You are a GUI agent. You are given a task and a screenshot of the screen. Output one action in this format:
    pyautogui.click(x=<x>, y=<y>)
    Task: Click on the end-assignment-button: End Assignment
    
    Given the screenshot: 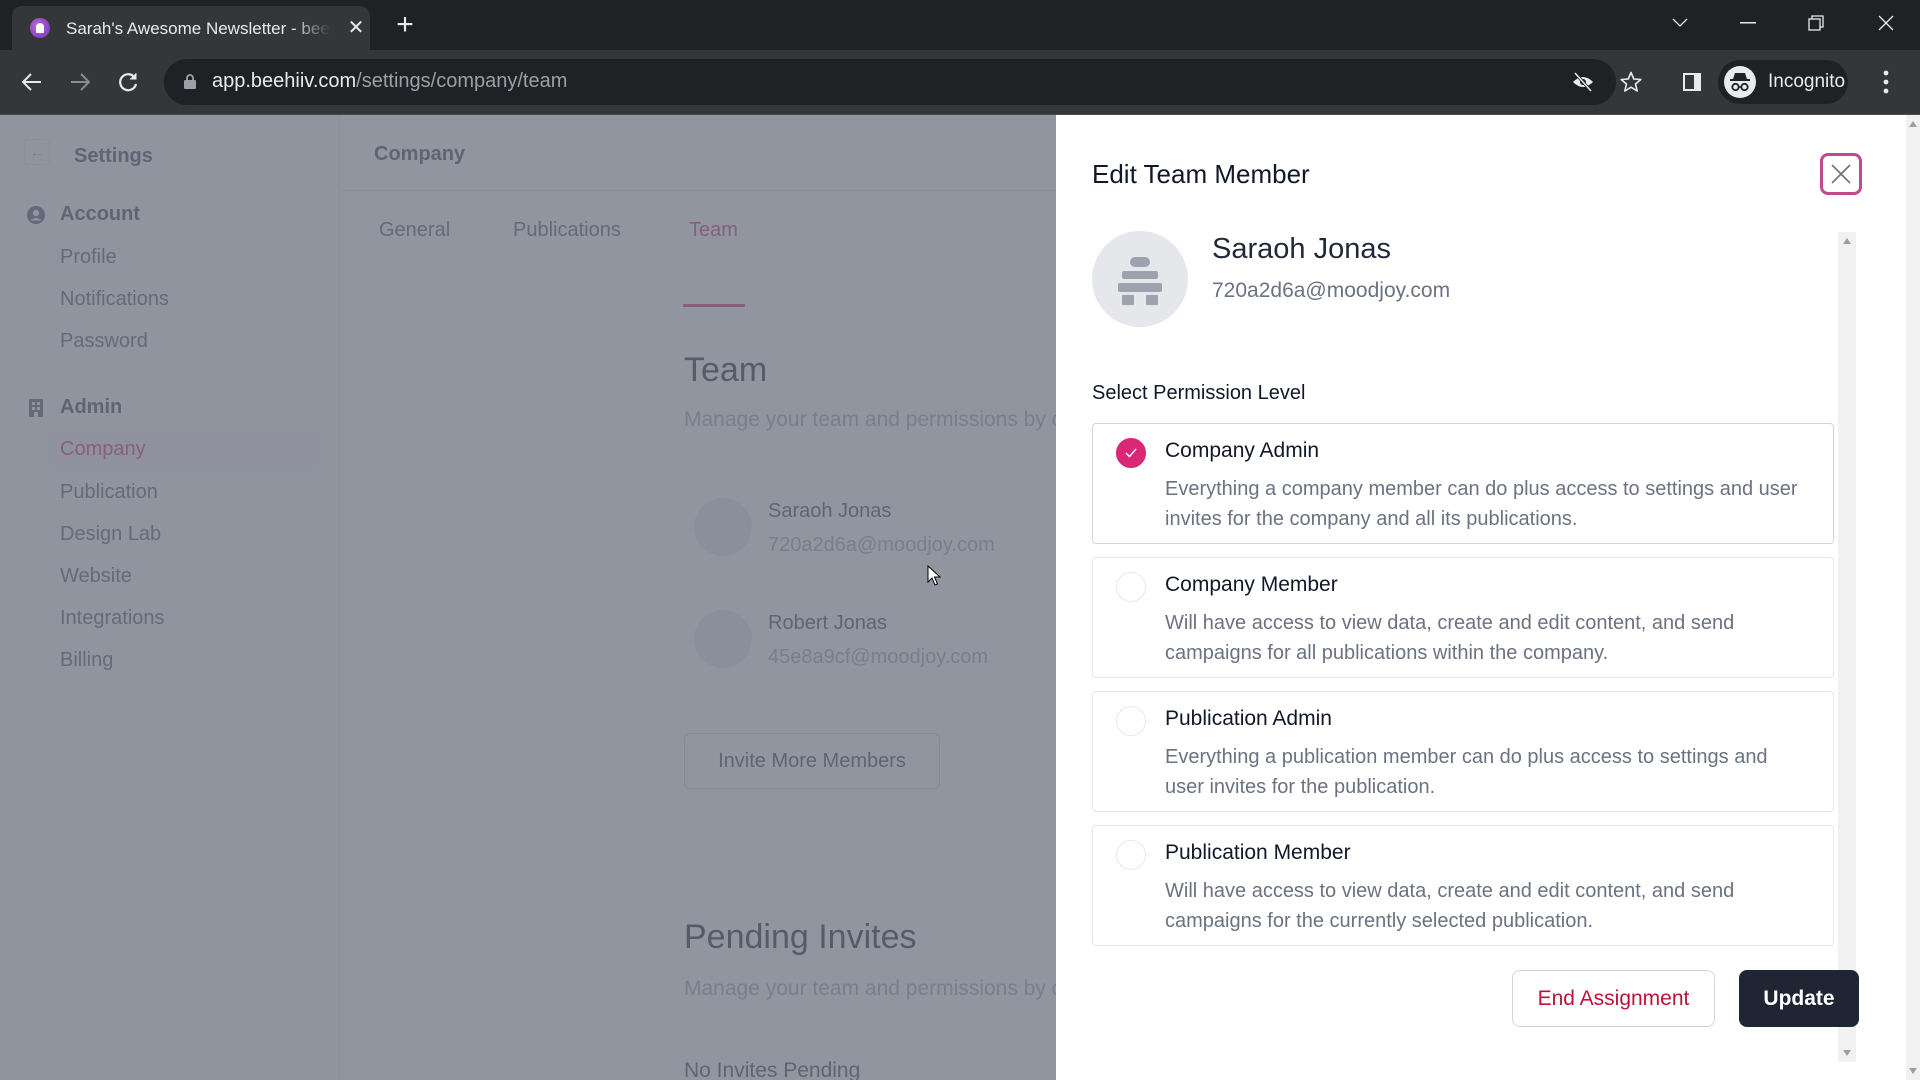 What is the action you would take?
    pyautogui.click(x=1613, y=998)
    